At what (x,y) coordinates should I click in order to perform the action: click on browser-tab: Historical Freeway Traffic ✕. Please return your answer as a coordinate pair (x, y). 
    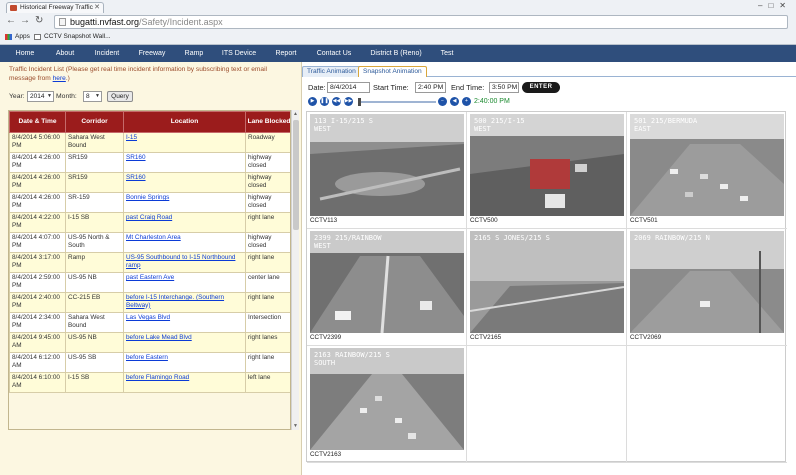
    Looking at the image, I should click on (55, 7).